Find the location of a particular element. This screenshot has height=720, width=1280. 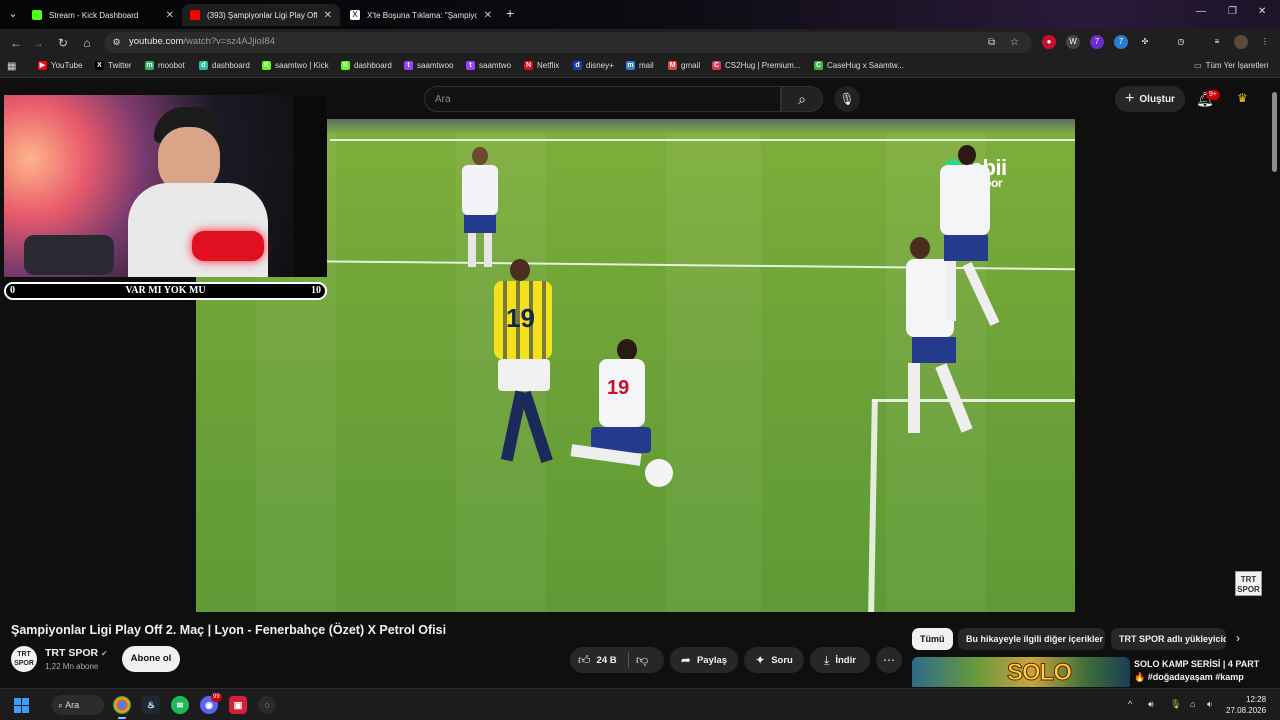

all-bookmarks-folder: ▭ Tüm Yer İşaretleri is located at coordinates (1231, 65).